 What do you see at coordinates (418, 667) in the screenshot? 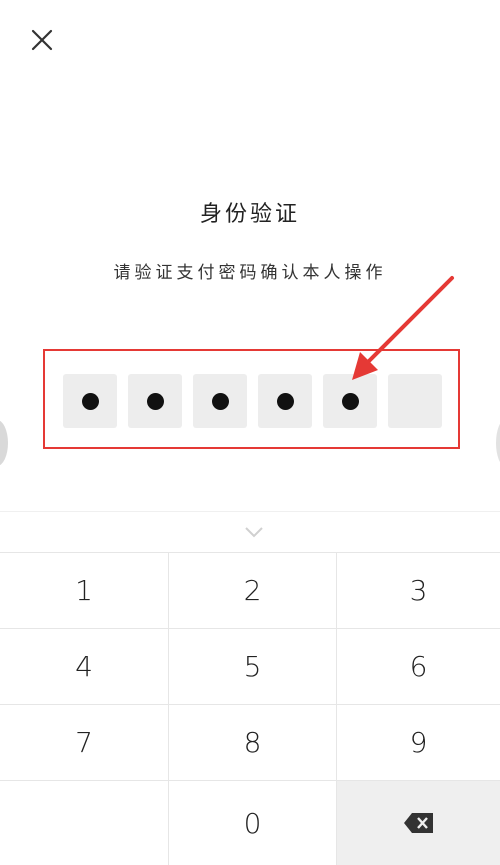
I see `key-6: 6` at bounding box center [418, 667].